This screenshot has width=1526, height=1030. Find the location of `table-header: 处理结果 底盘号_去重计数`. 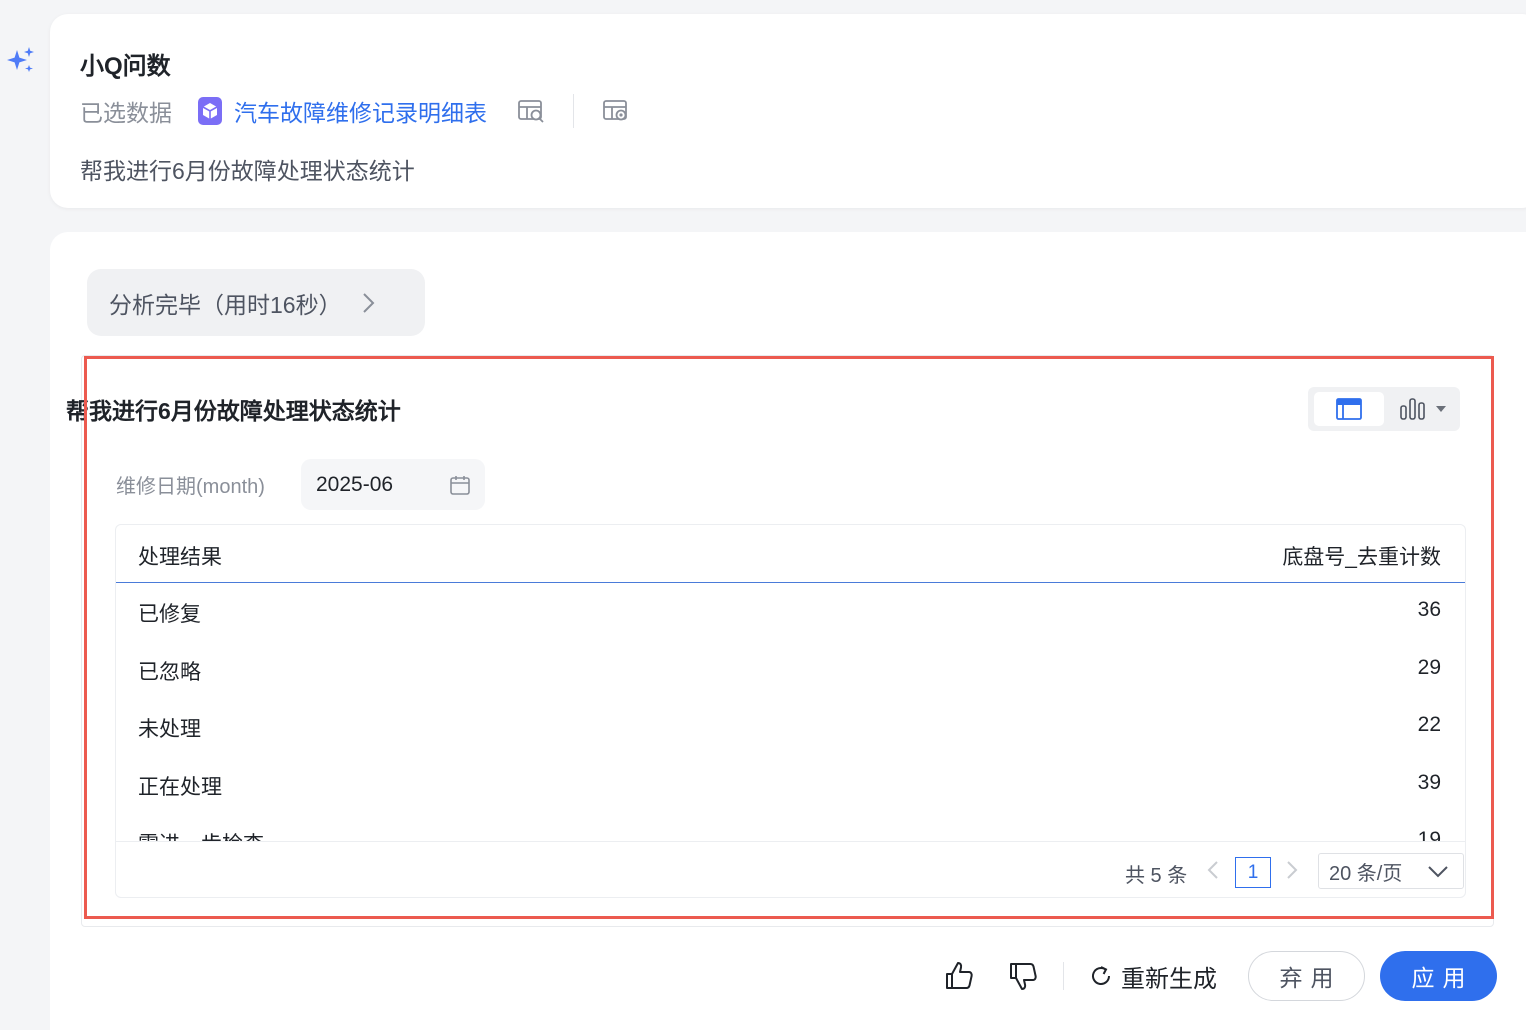

table-header: 处理结果 底盘号_去重计数 is located at coordinates (790, 554).